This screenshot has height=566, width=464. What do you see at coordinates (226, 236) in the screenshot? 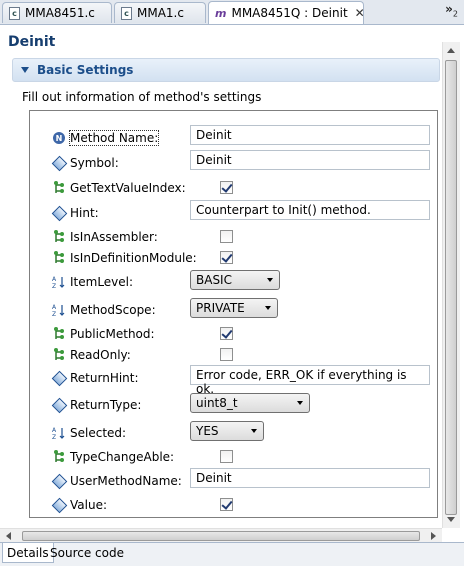
I see `isinassembler-checkbox` at bounding box center [226, 236].